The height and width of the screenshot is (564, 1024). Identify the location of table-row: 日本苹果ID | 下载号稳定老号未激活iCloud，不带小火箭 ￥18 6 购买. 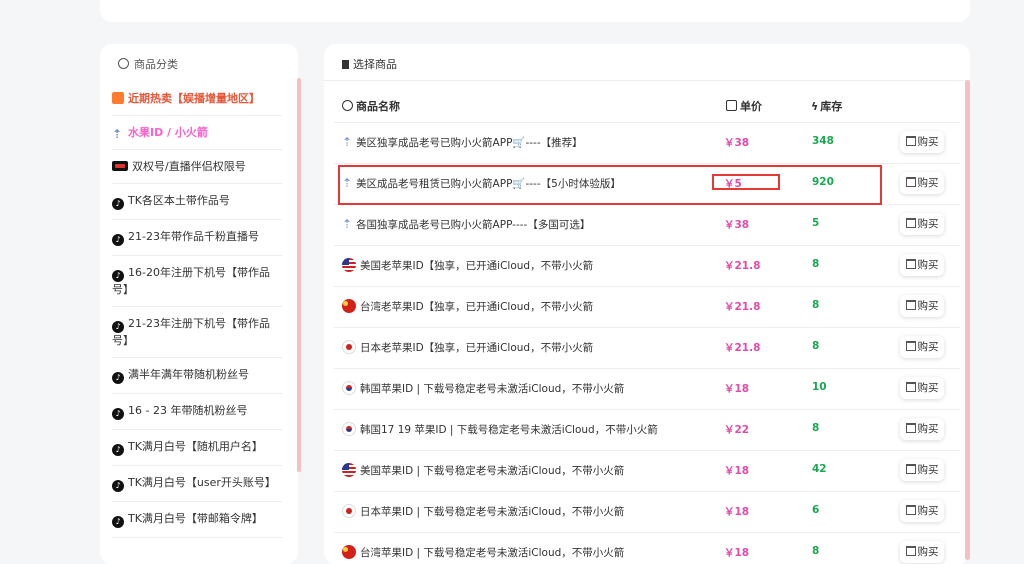
(647, 511).